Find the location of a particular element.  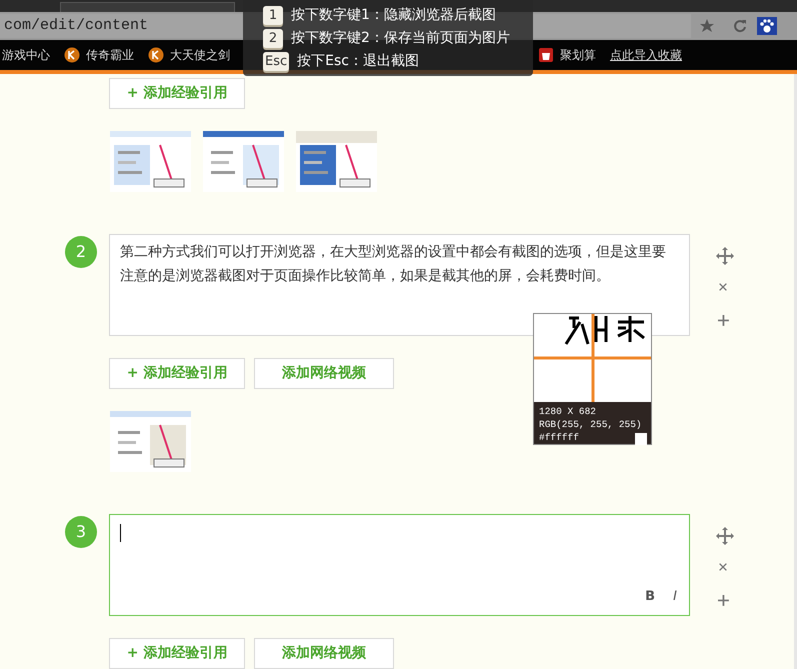

hex-value: #ffffff is located at coordinates (559, 437).